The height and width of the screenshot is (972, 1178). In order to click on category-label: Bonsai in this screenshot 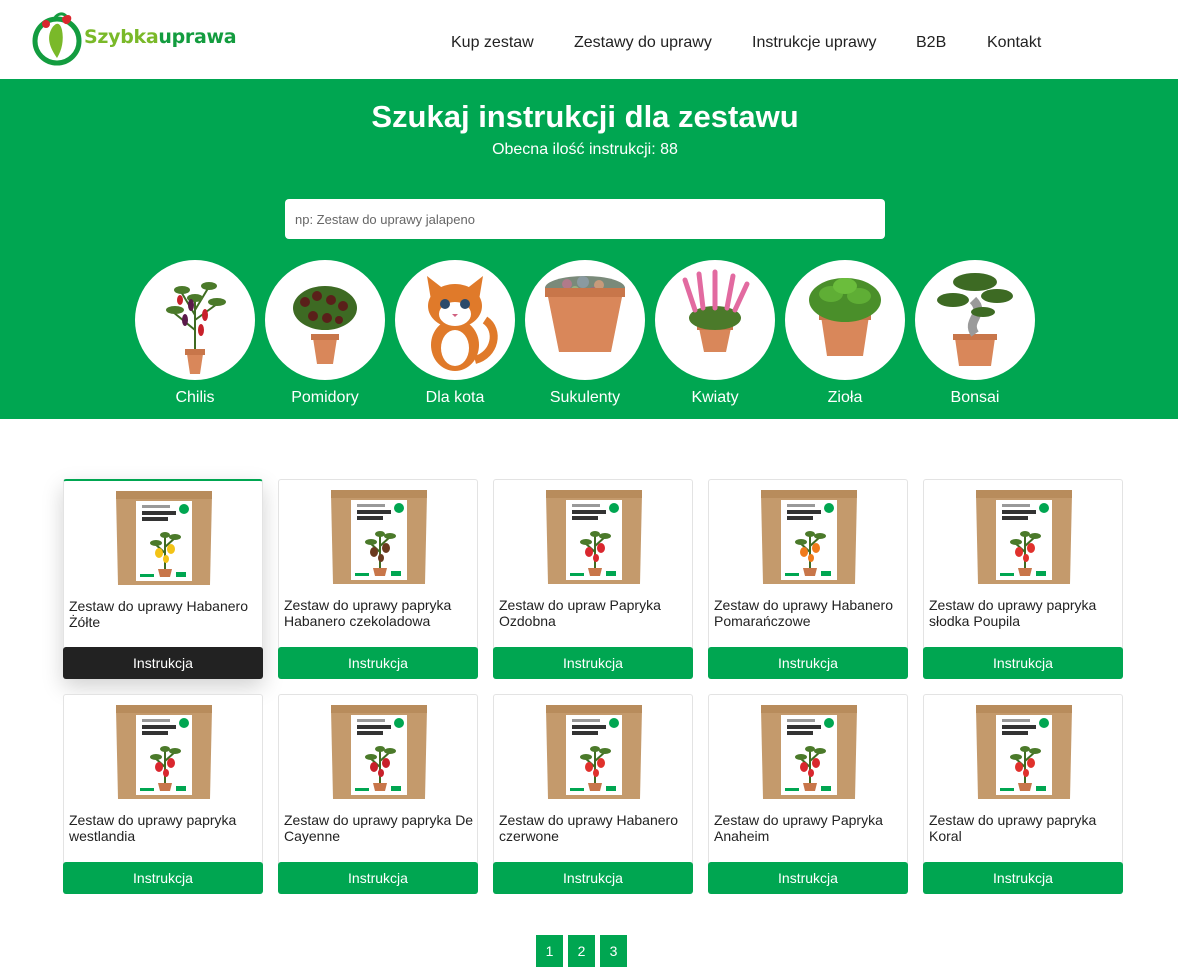, I will do `click(975, 397)`.